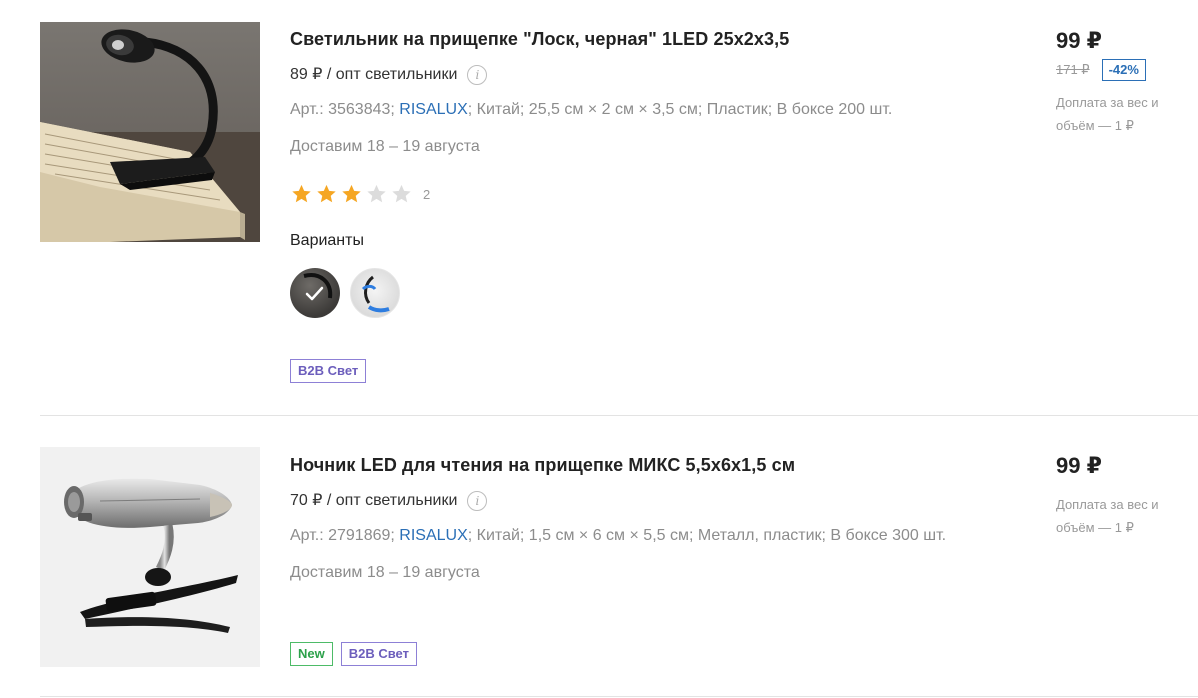 The height and width of the screenshot is (698, 1198). What do you see at coordinates (374, 74) in the screenshot?
I see `unit-price-text: 89 ₽ / опт светильники` at bounding box center [374, 74].